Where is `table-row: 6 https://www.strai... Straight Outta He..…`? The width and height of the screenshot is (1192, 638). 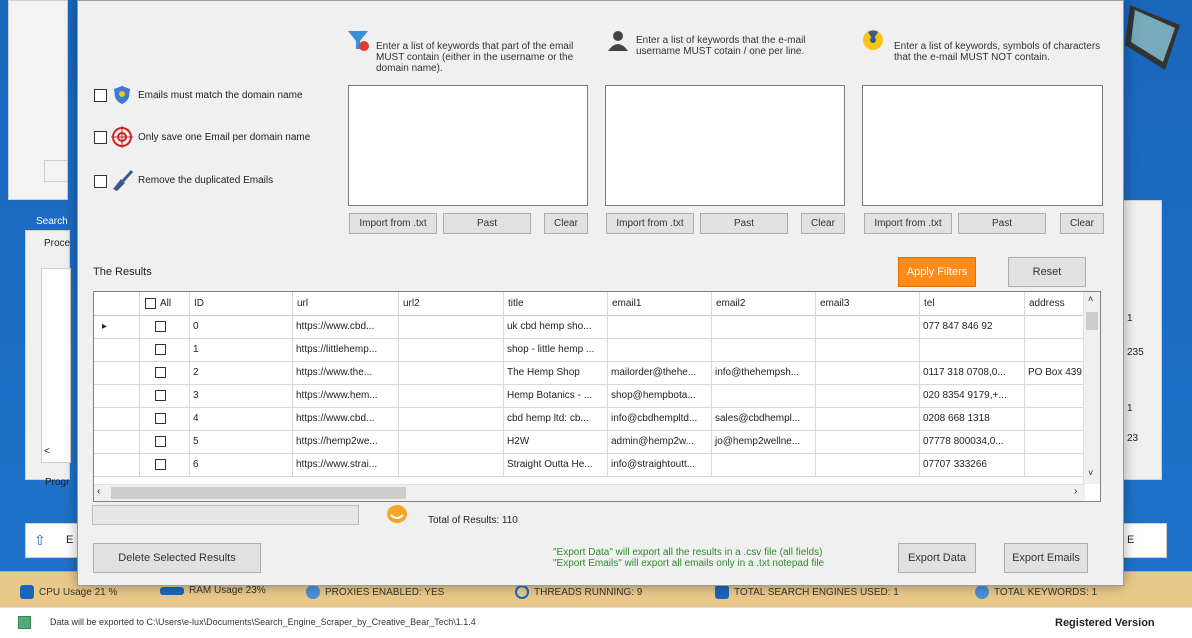
table-row: 6 https://www.strai... Straight Outta He..… is located at coordinates (589, 465).